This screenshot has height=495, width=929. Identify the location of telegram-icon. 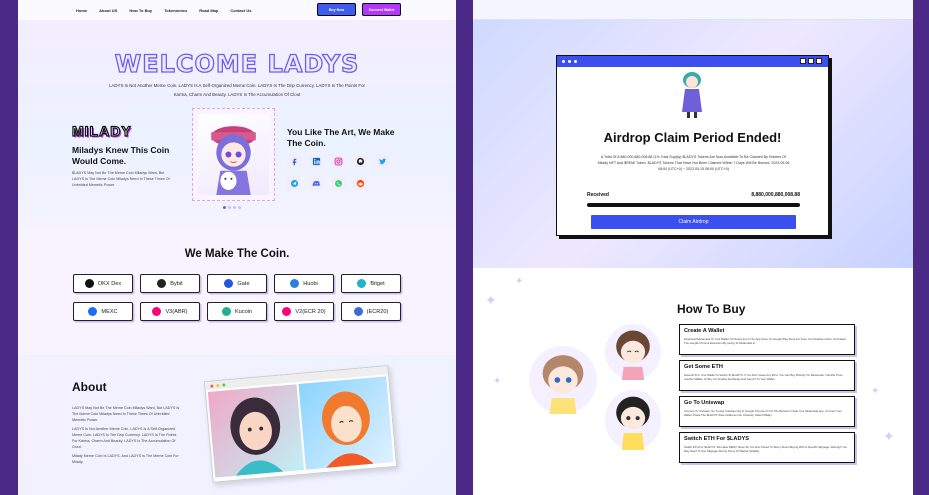
(294, 183).